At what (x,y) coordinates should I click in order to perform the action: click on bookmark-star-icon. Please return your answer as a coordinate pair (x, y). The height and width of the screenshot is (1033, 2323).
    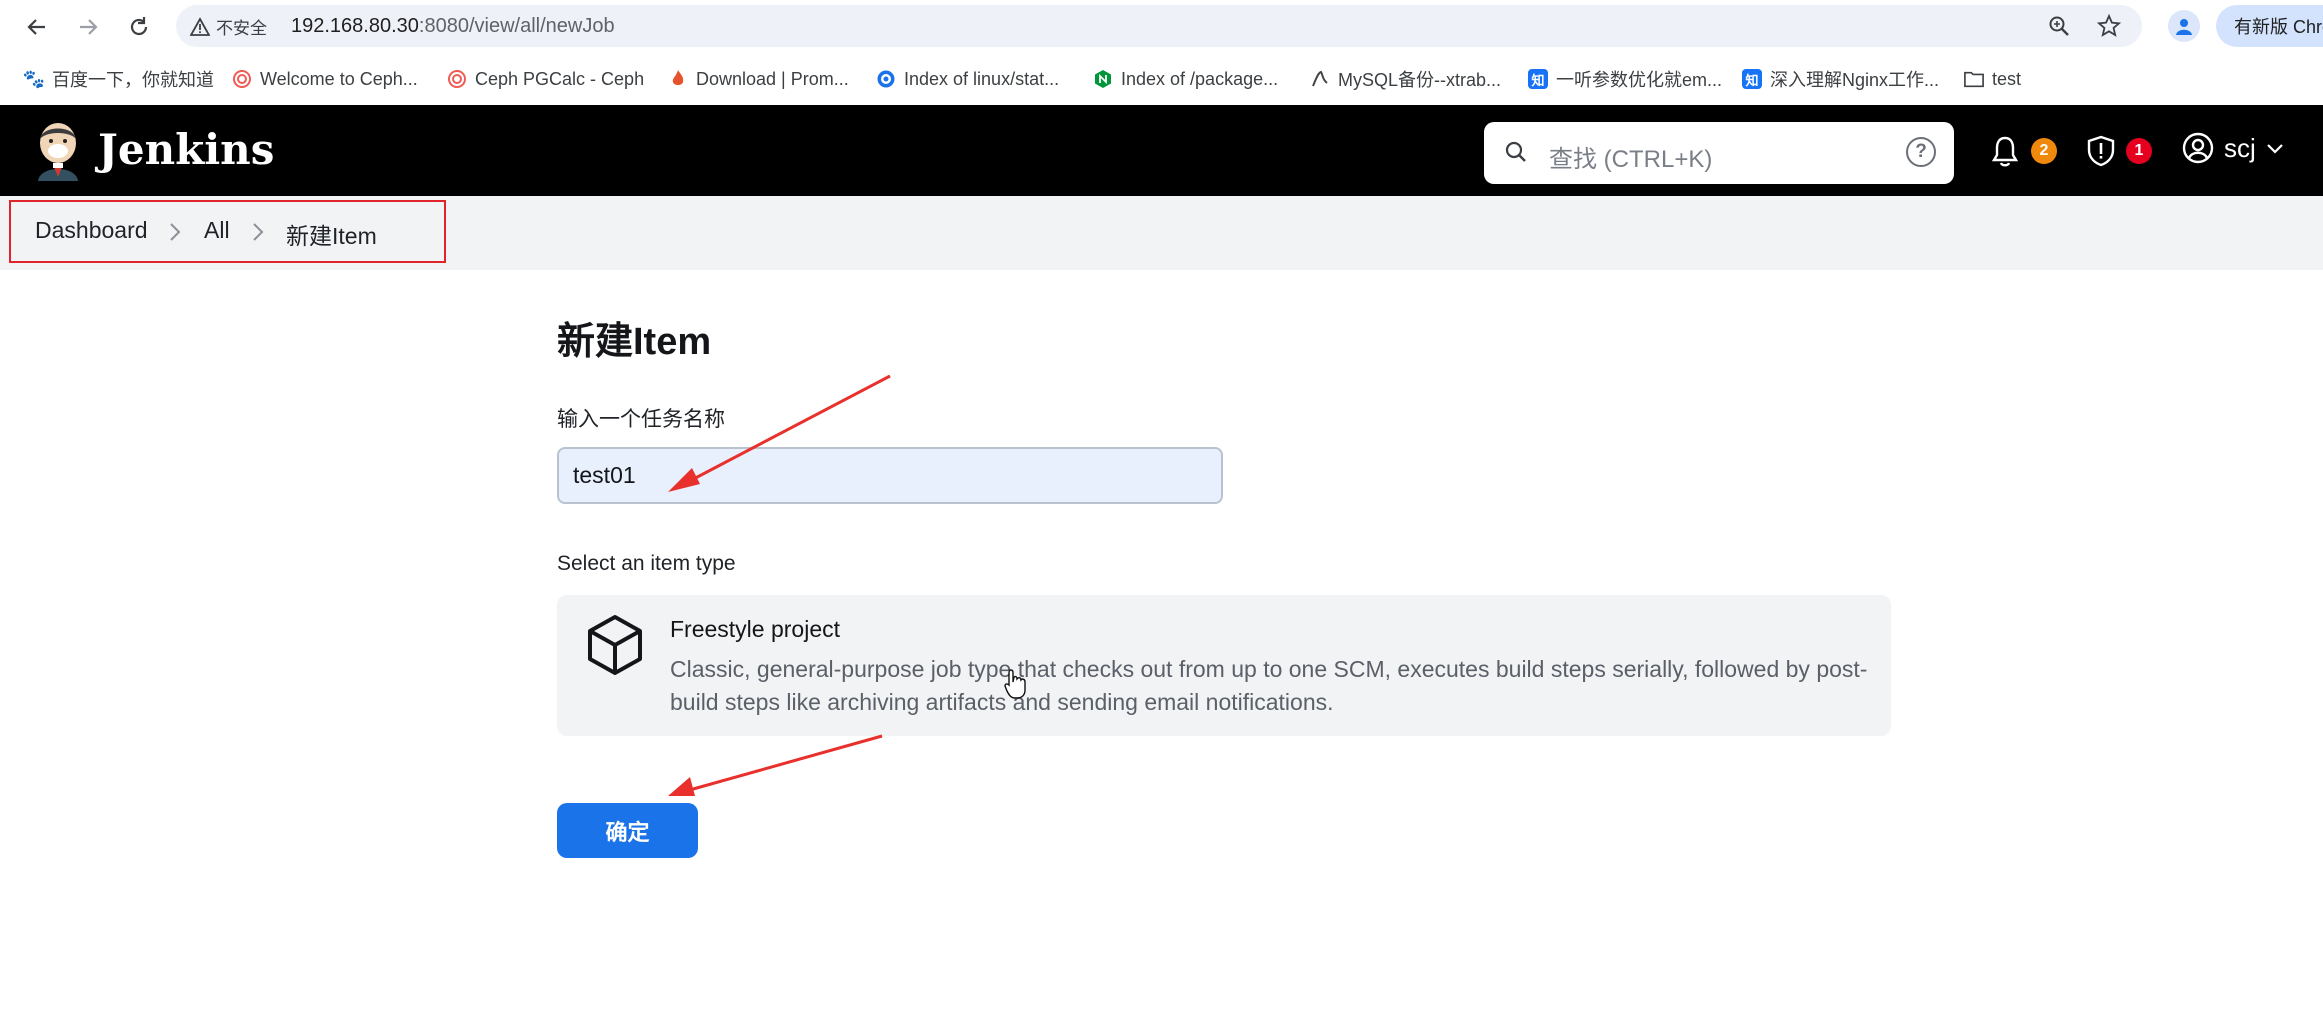
    Looking at the image, I should click on (2109, 26).